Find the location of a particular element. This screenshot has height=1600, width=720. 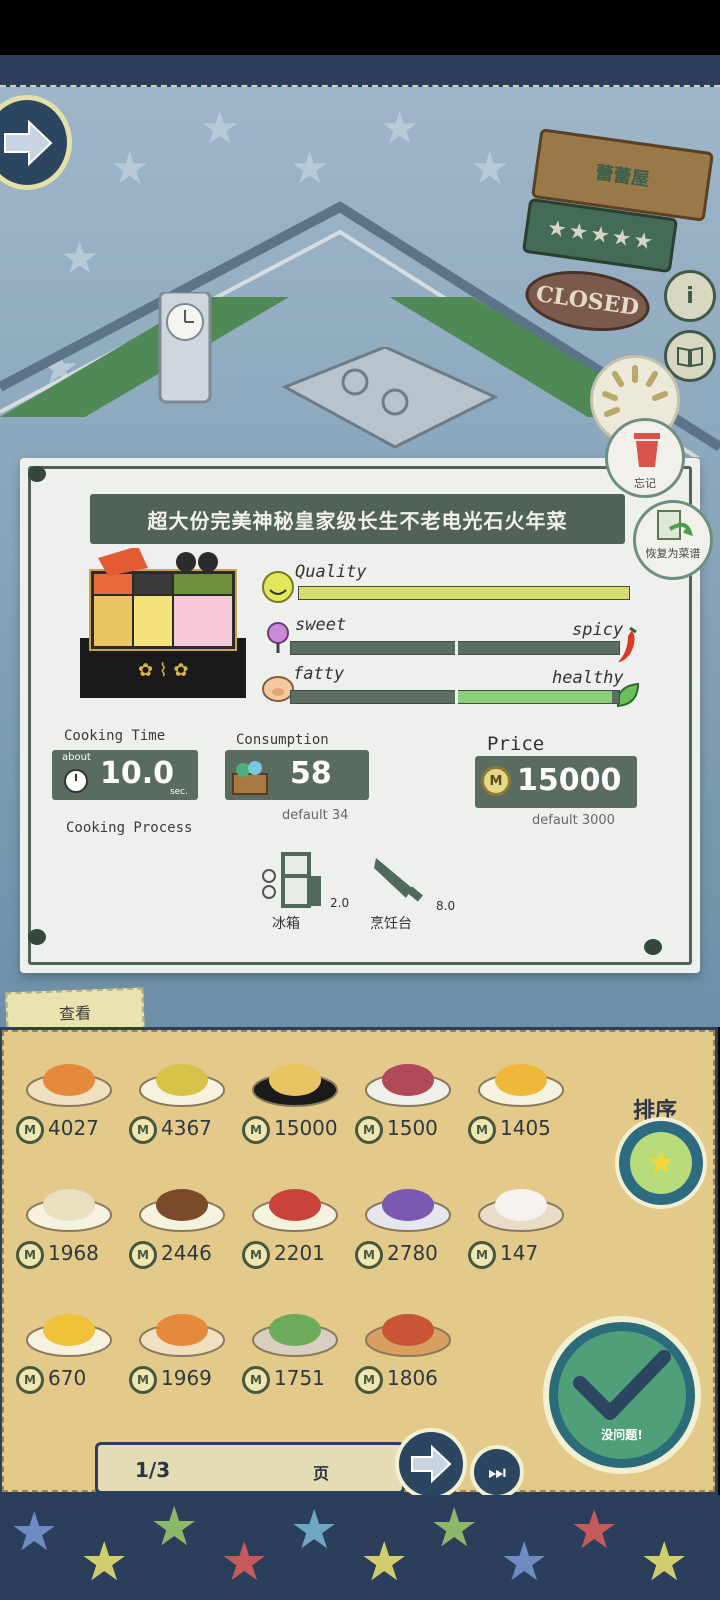

info-button: i is located at coordinates (690, 296).